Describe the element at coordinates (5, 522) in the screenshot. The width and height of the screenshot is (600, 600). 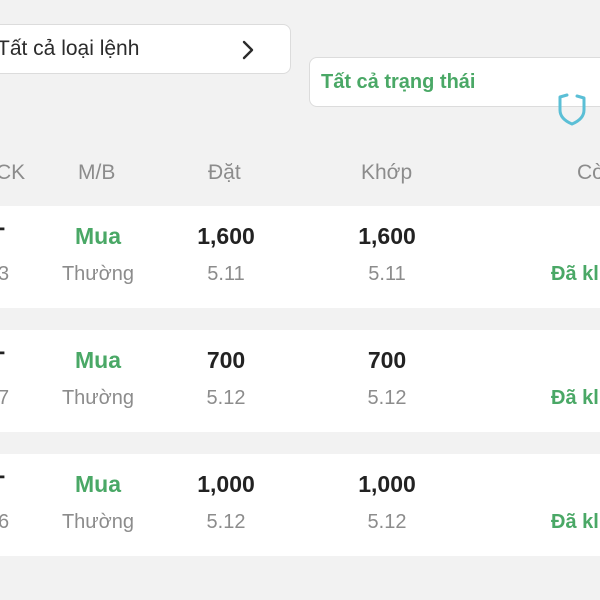
I see `order-number: 6` at that location.